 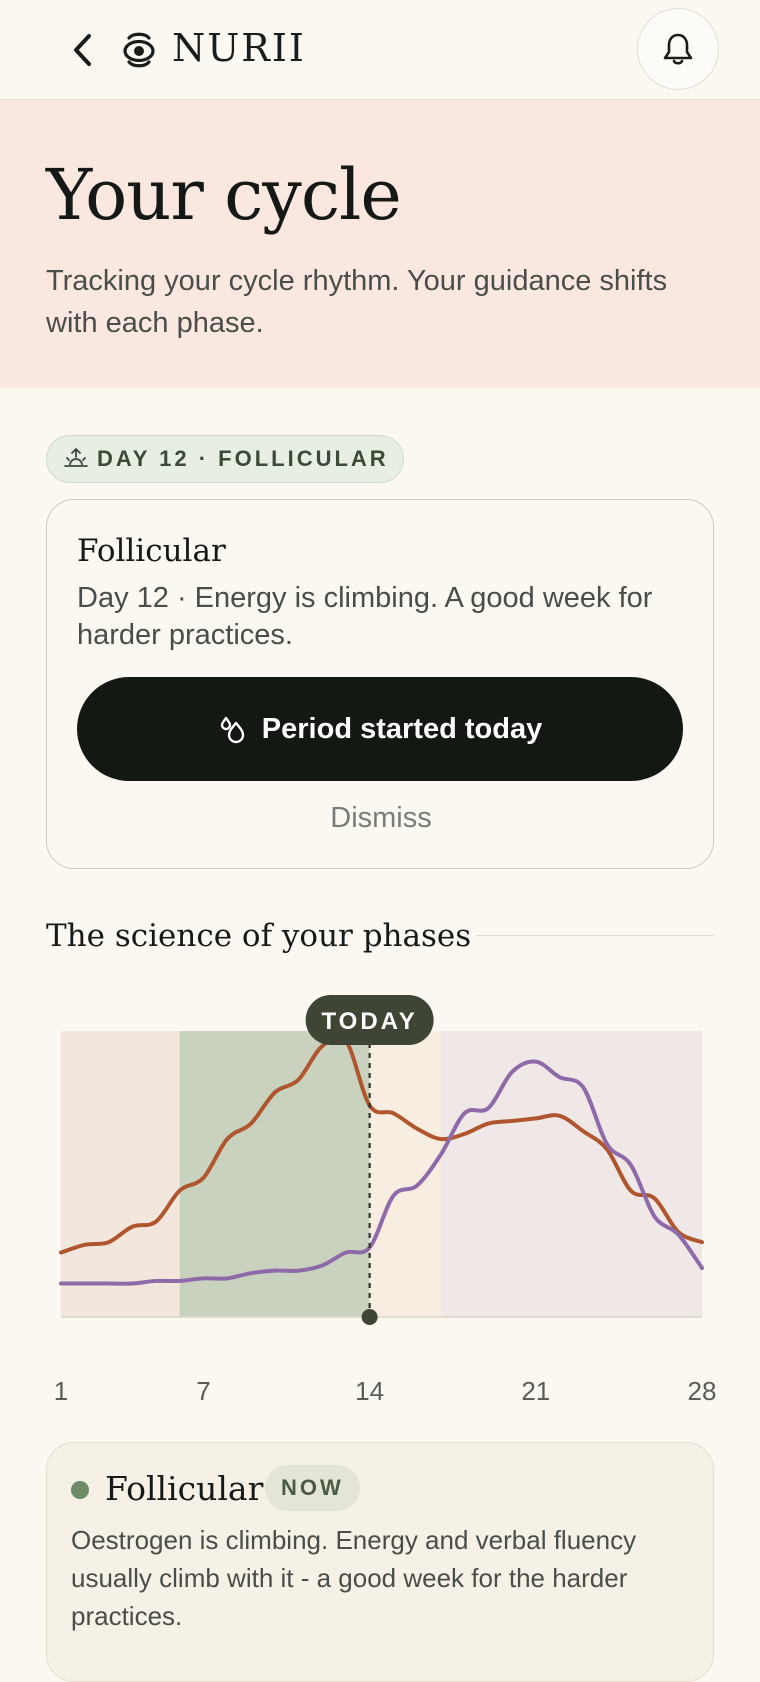 What do you see at coordinates (381, 818) in the screenshot?
I see `dismiss-button: Dismiss` at bounding box center [381, 818].